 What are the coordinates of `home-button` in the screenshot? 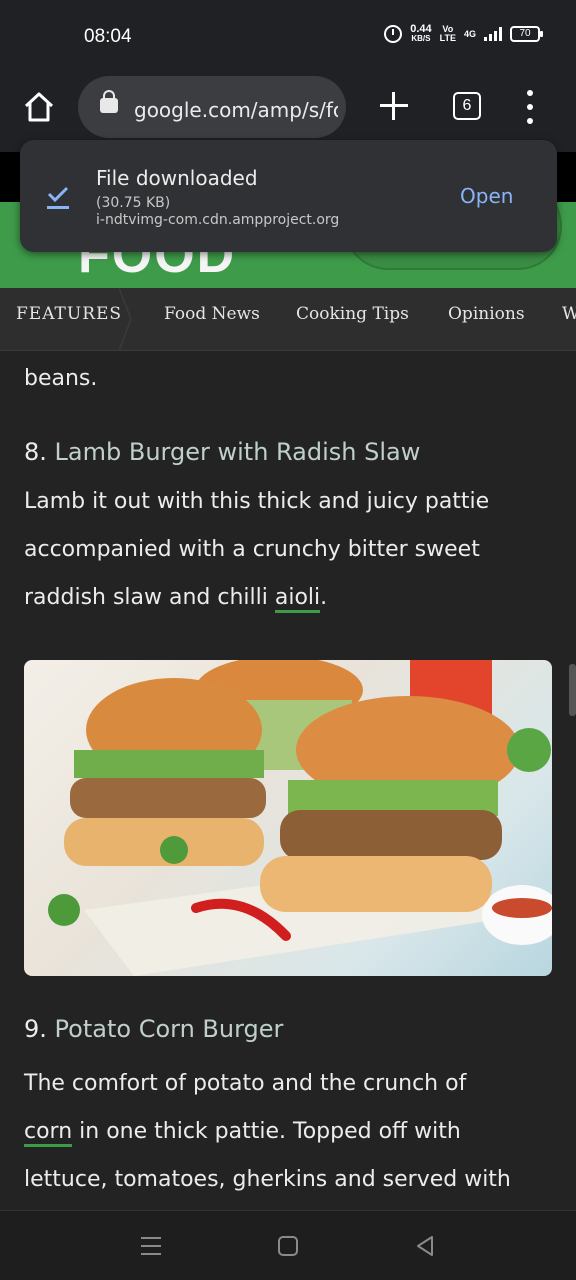 It's located at (39, 107).